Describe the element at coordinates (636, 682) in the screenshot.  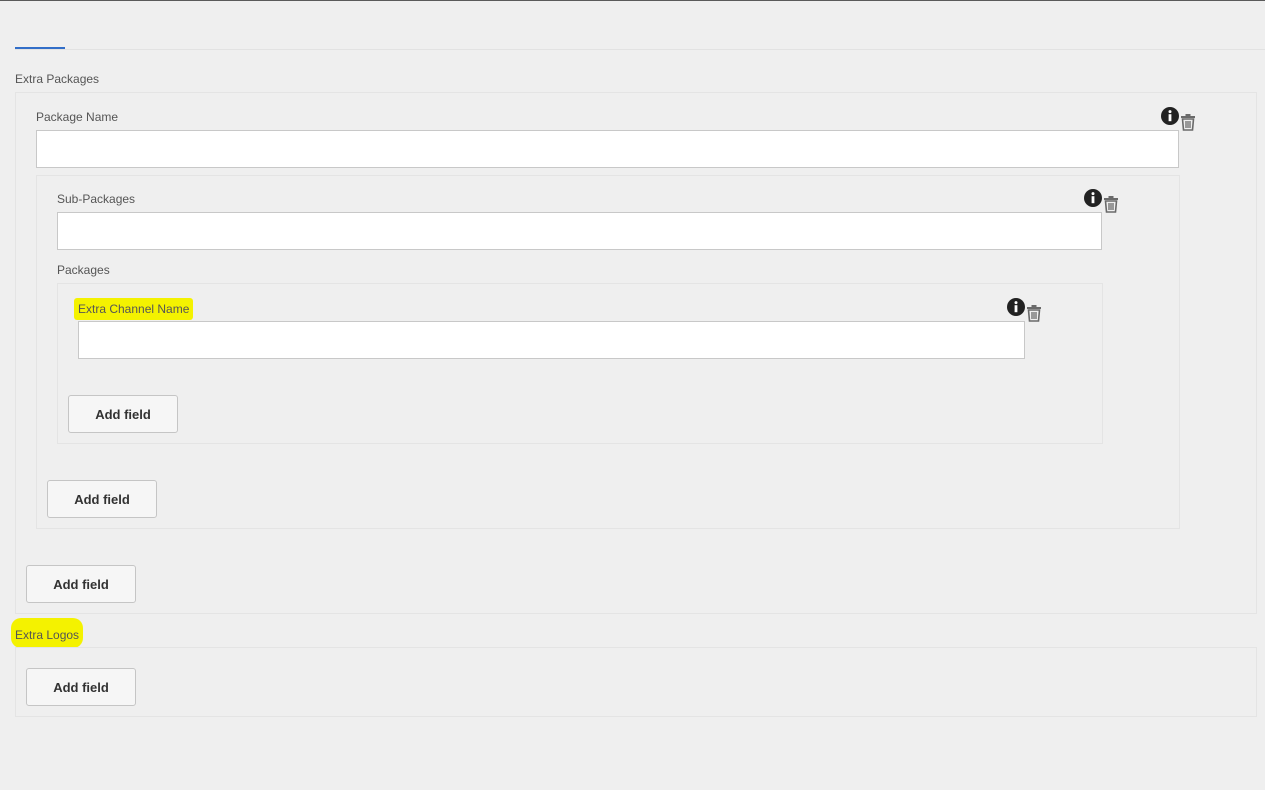
I see `extra-logos-panel` at that location.